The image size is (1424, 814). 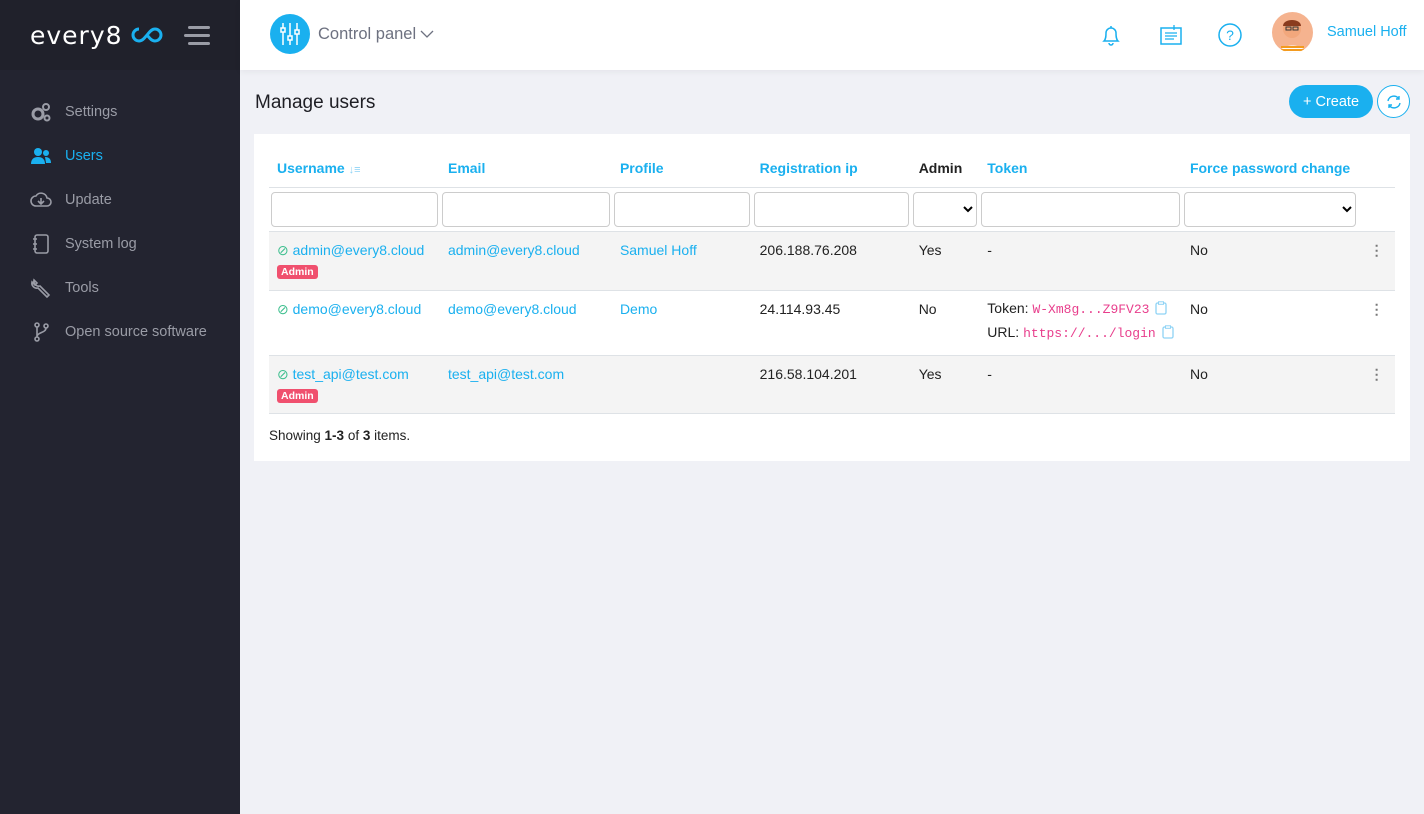 I want to click on logo-text: every8, so click(x=76, y=35).